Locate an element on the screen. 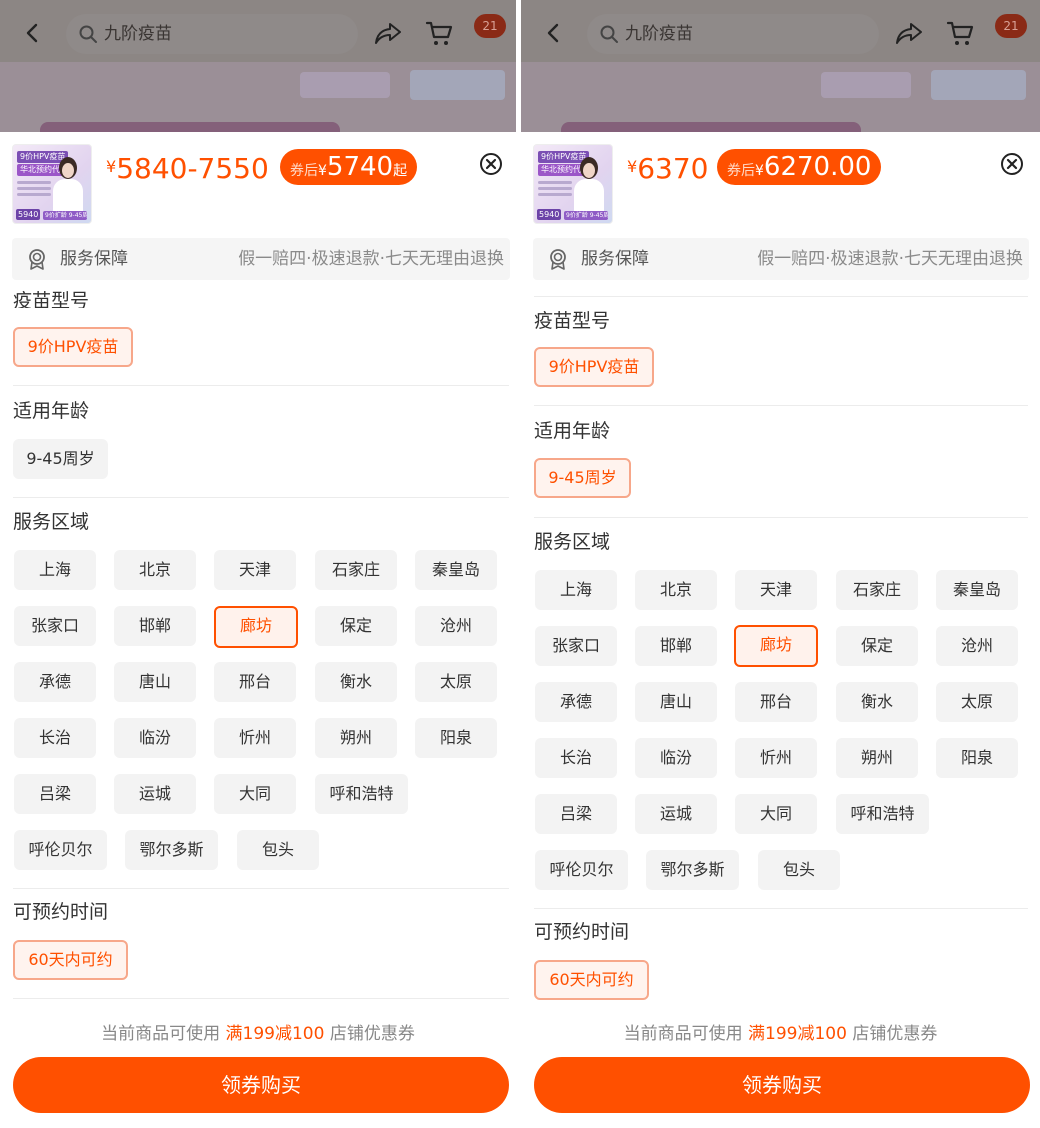 The width and height of the screenshot is (1040, 1128). age-title: 适用年龄 is located at coordinates (572, 431).